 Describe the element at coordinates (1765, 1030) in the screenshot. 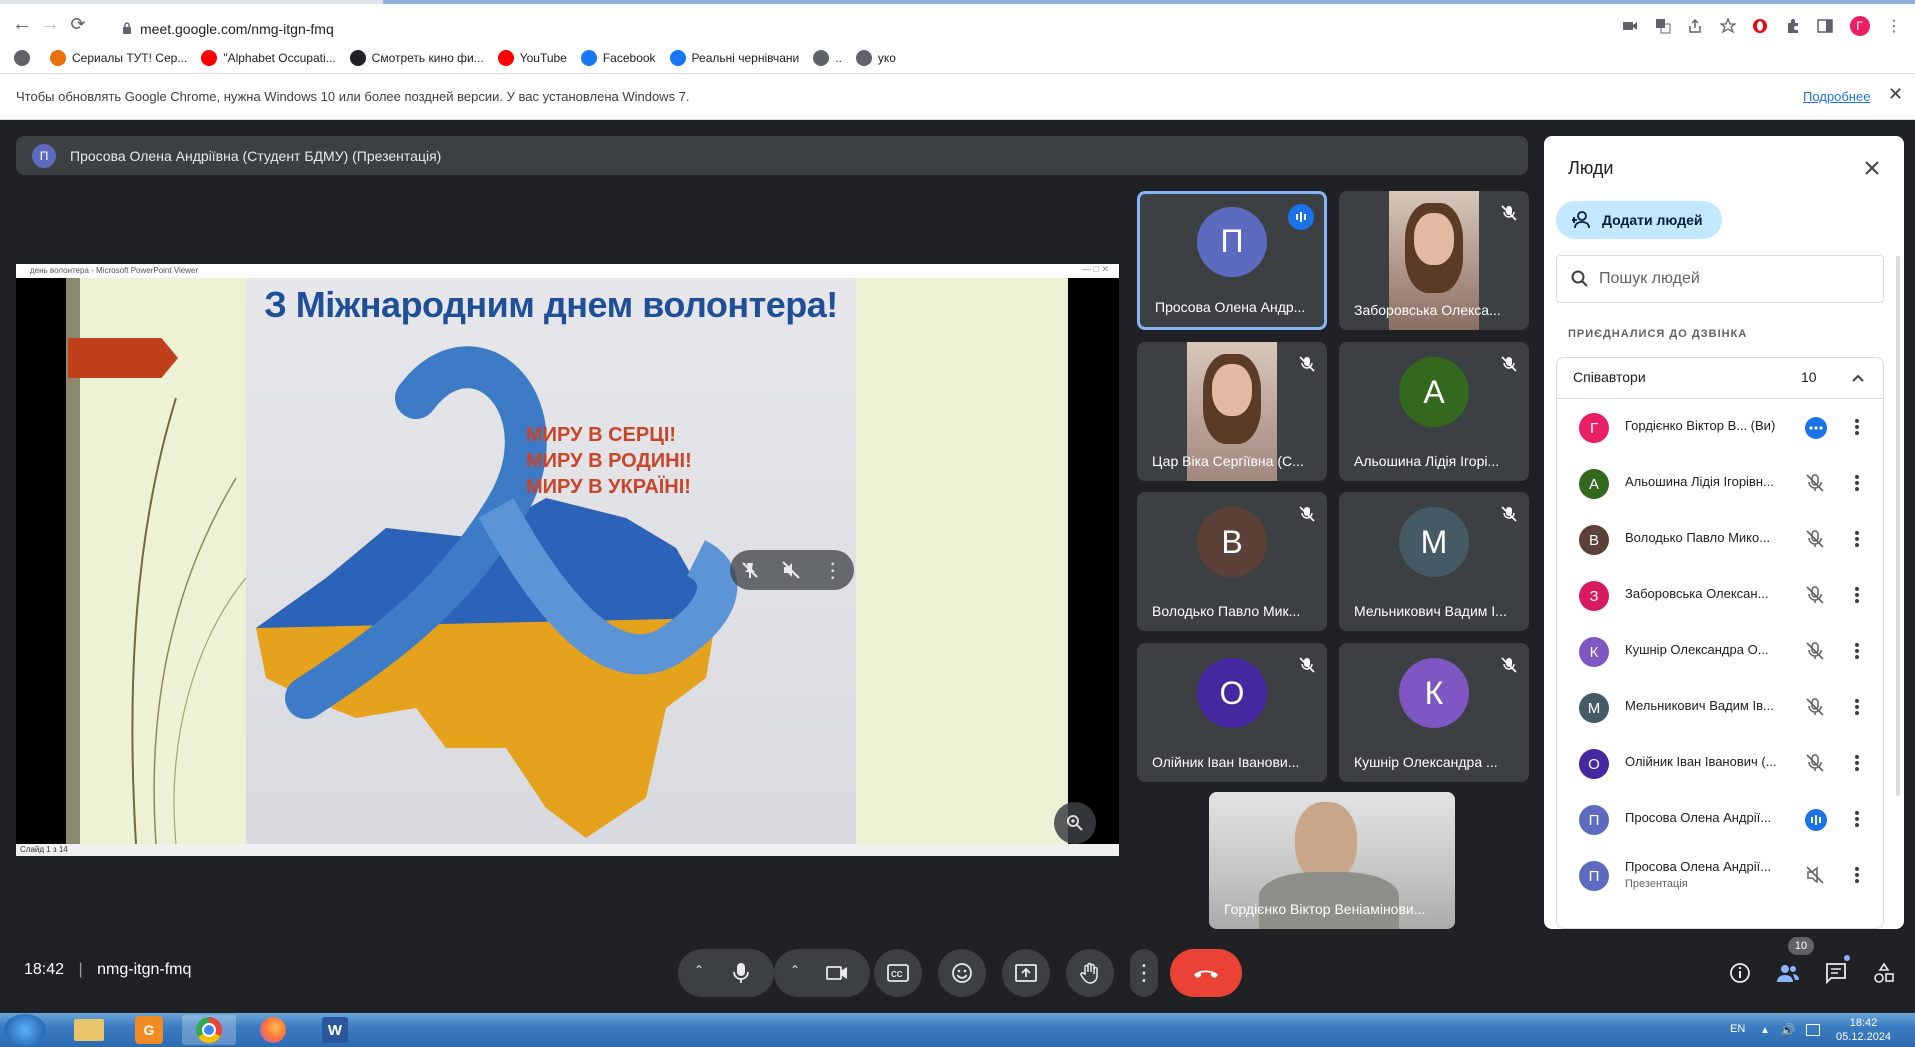

I see `tray-chevron-icon: ▲` at that location.